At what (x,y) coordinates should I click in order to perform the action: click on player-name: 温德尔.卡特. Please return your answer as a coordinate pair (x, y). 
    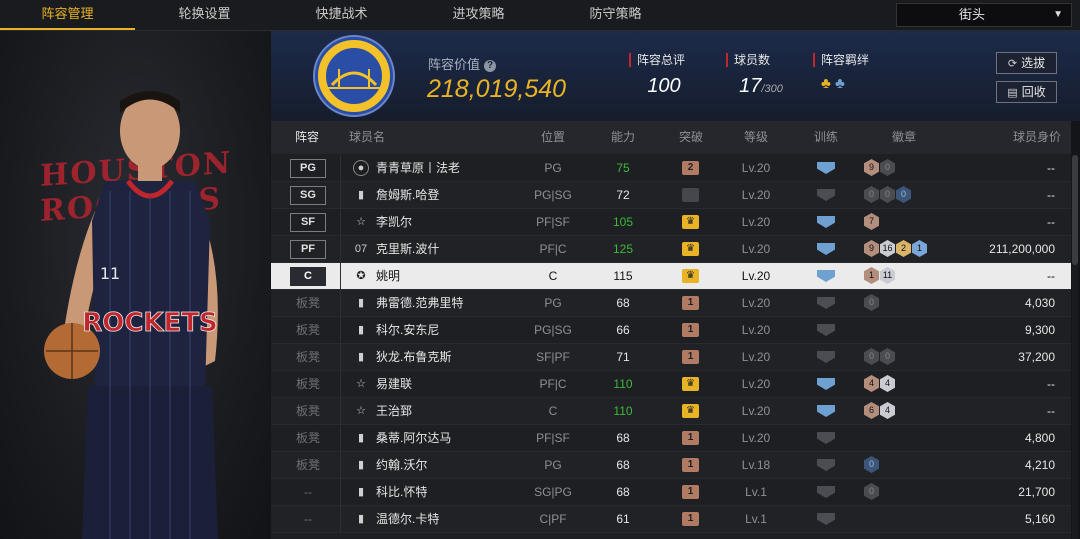
    Looking at the image, I should click on (407, 519).